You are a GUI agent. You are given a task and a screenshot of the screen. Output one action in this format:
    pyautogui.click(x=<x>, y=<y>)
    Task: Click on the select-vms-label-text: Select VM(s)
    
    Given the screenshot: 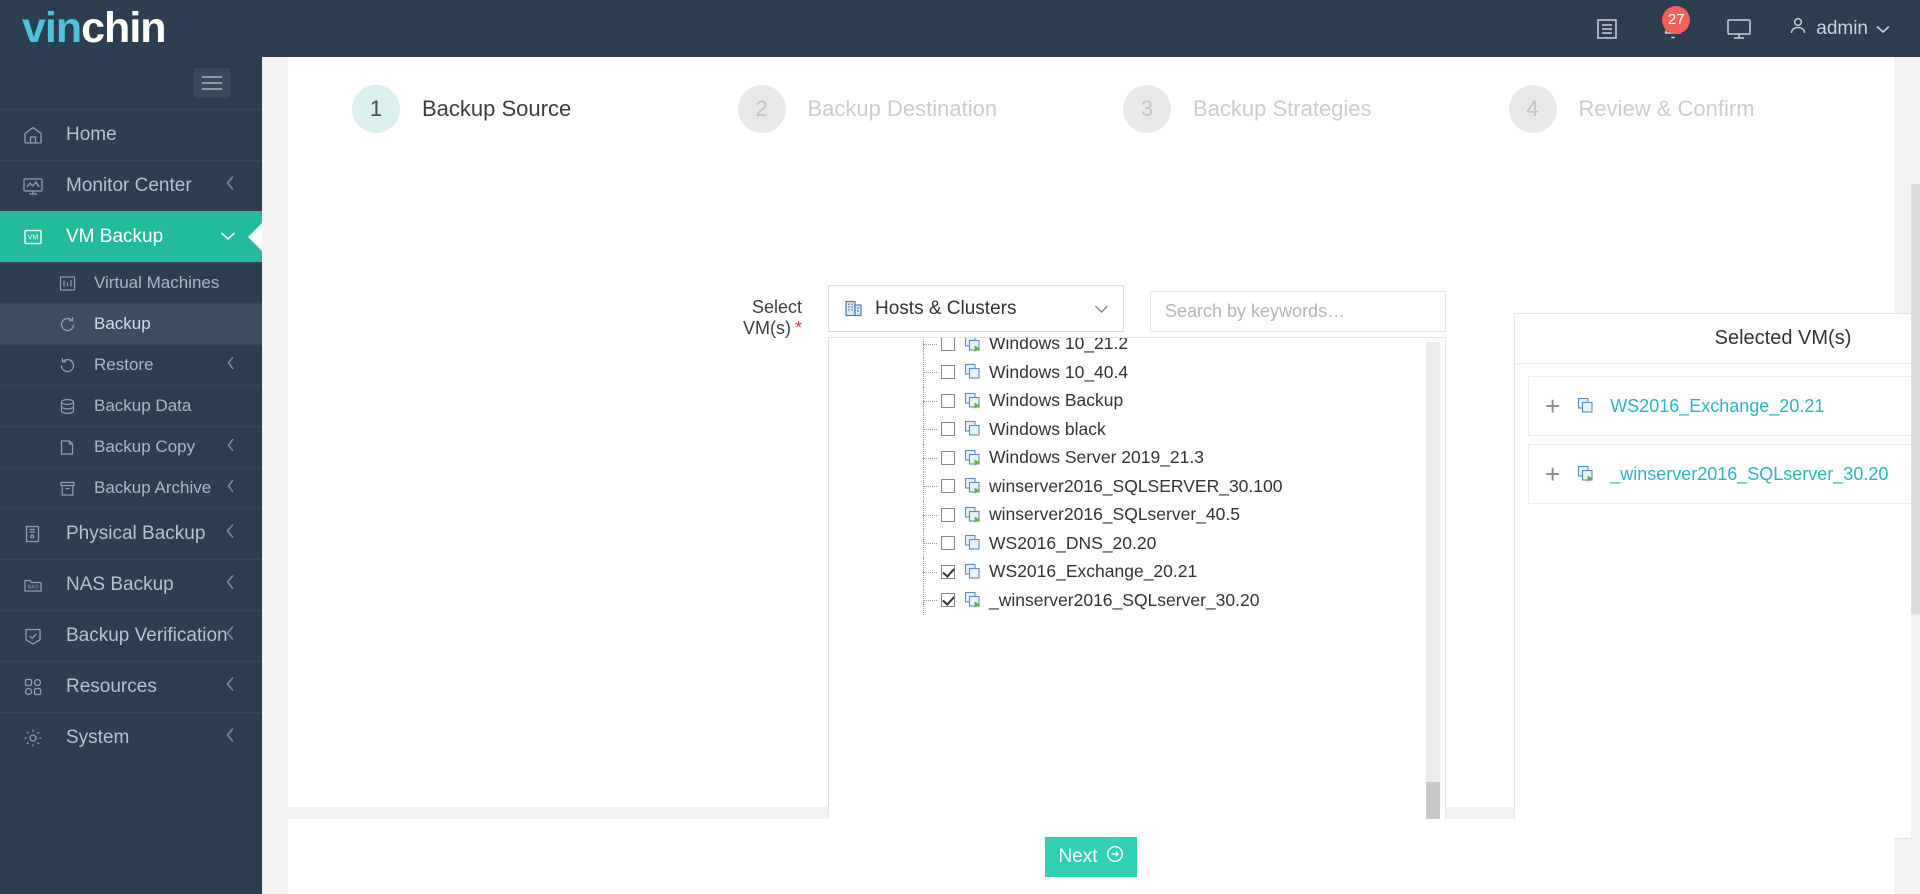 What is the action you would take?
    pyautogui.click(x=772, y=317)
    